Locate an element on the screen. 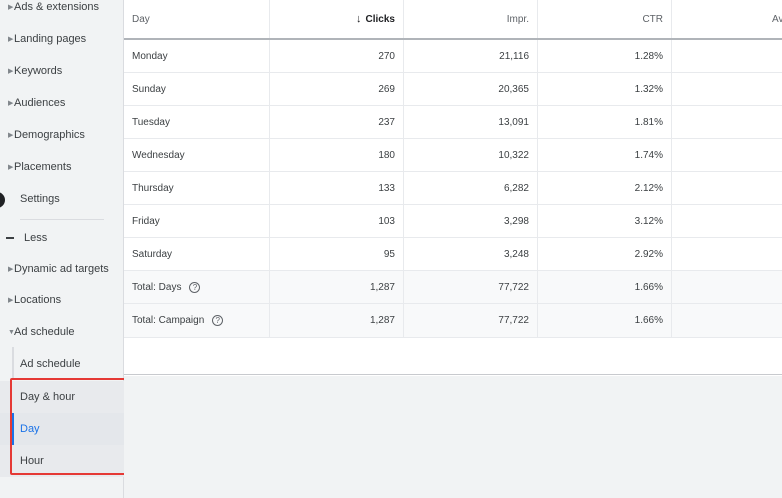  column-header-label: Impr. is located at coordinates (517, 19).